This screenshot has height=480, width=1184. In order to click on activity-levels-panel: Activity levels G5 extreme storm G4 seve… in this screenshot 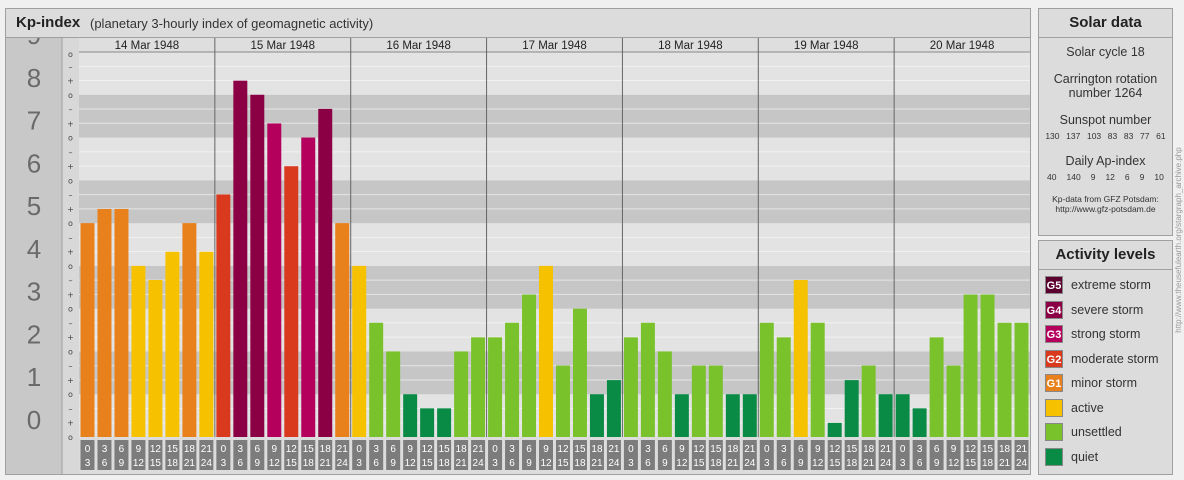, I will do `click(1105, 357)`.